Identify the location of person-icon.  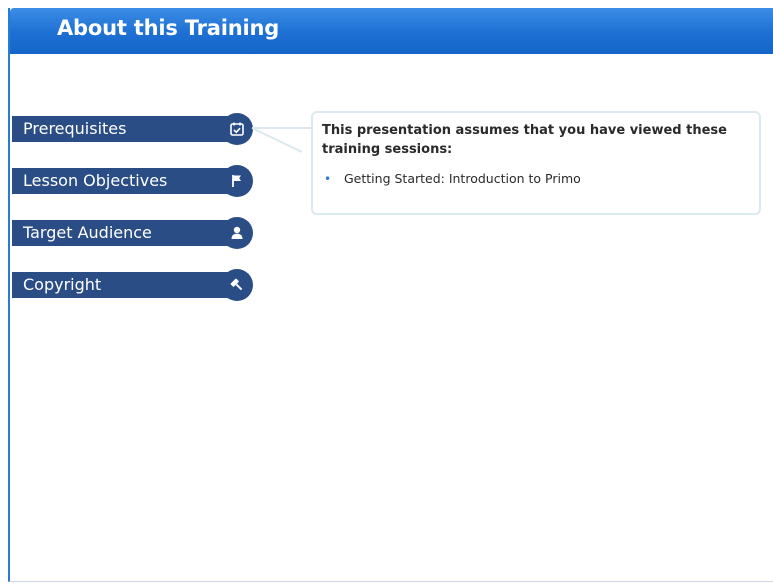
(237, 232).